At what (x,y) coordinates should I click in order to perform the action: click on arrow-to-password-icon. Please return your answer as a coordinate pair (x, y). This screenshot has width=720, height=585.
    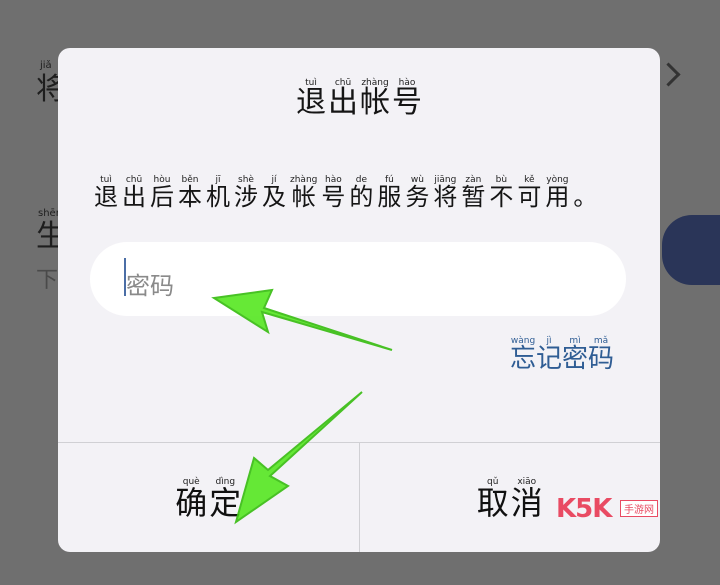
    Looking at the image, I should click on (302, 319).